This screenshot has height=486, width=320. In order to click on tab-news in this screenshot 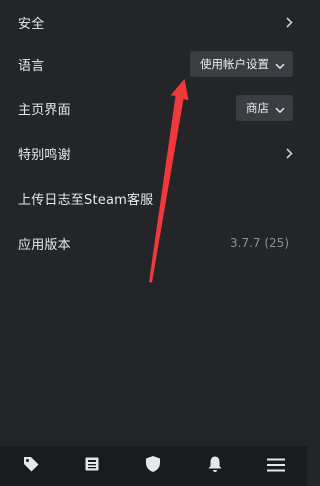, I will do `click(92, 466)`.